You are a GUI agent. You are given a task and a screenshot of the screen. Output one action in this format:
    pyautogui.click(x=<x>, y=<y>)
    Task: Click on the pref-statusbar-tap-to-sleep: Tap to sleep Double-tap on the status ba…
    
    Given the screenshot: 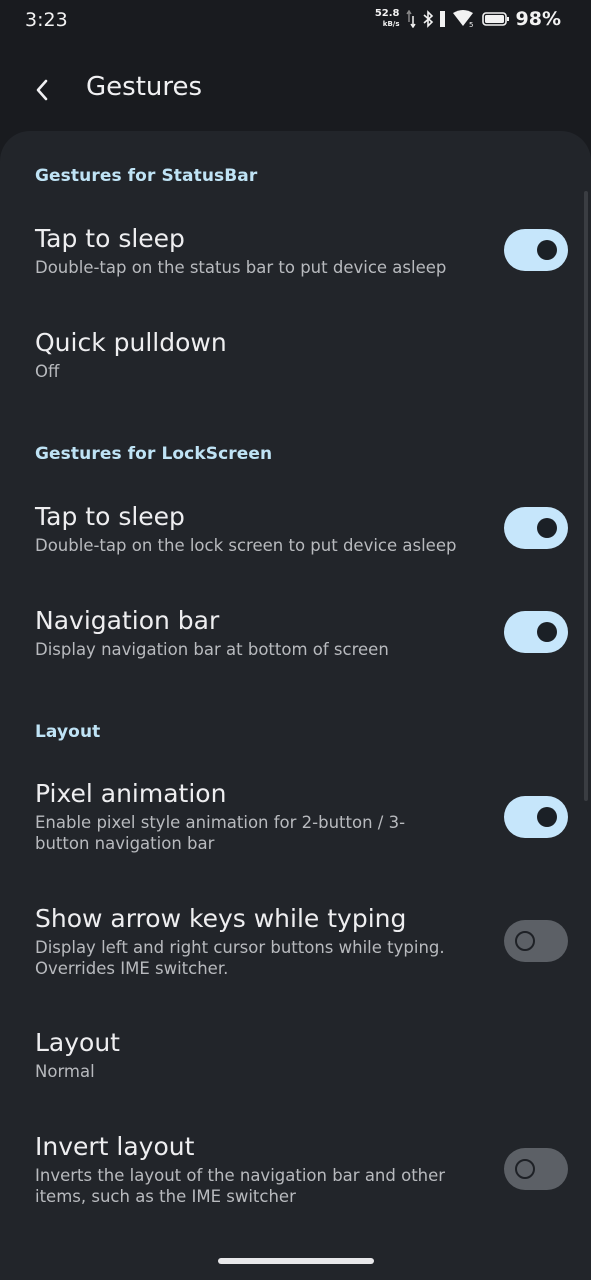 What is the action you would take?
    pyautogui.click(x=305, y=250)
    